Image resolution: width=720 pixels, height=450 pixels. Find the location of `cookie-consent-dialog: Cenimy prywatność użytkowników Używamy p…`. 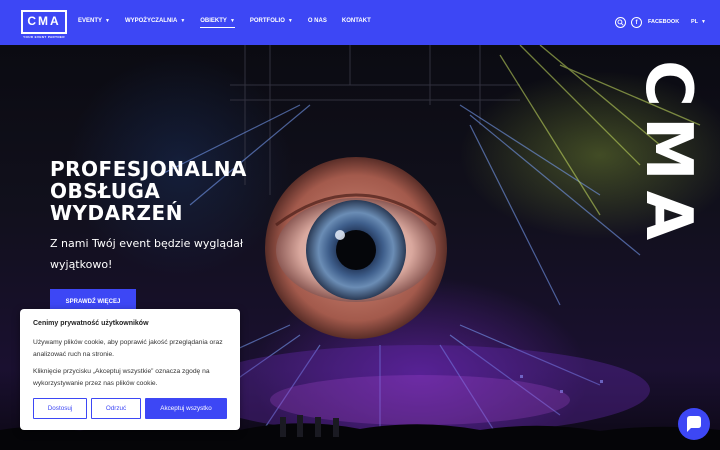

cookie-consent-dialog: Cenimy prywatność użytkowników Używamy p… is located at coordinates (130, 369).